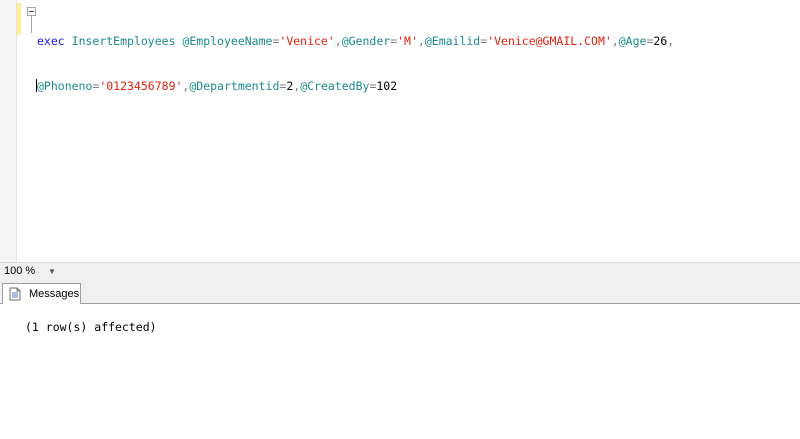  Describe the element at coordinates (52, 271) in the screenshot. I see `chevron-down-icon: ▼` at that location.